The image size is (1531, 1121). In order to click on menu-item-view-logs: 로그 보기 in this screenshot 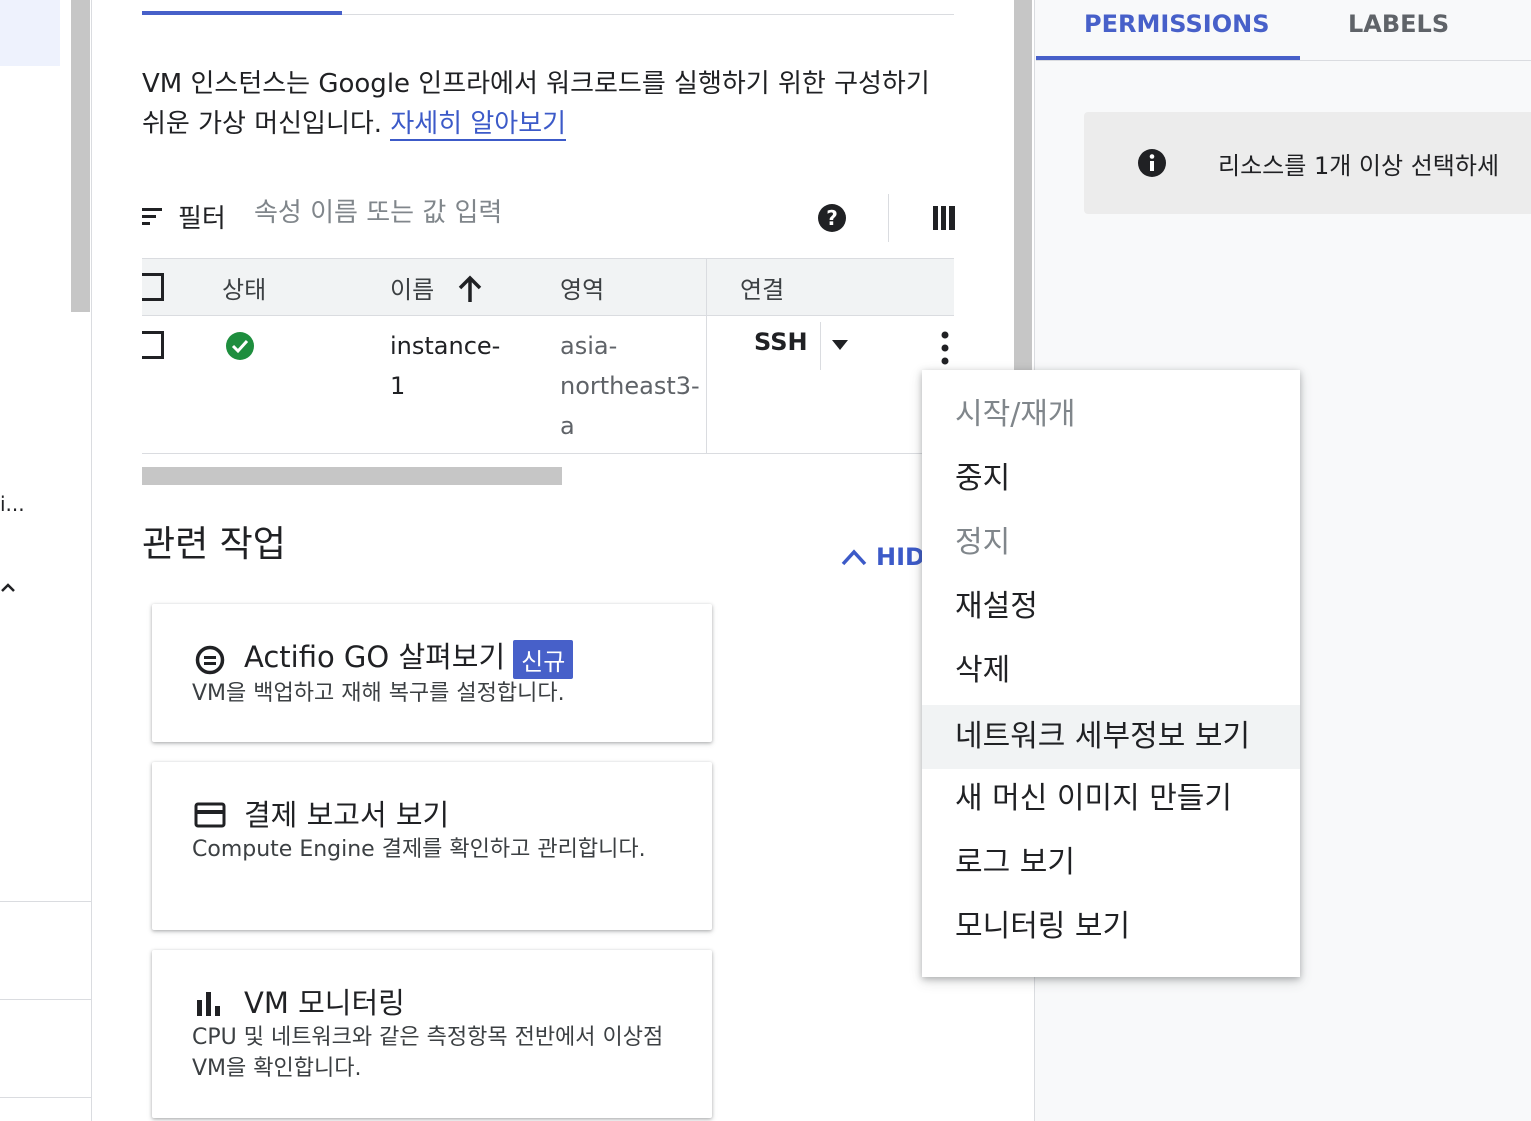, I will do `click(1111, 863)`.